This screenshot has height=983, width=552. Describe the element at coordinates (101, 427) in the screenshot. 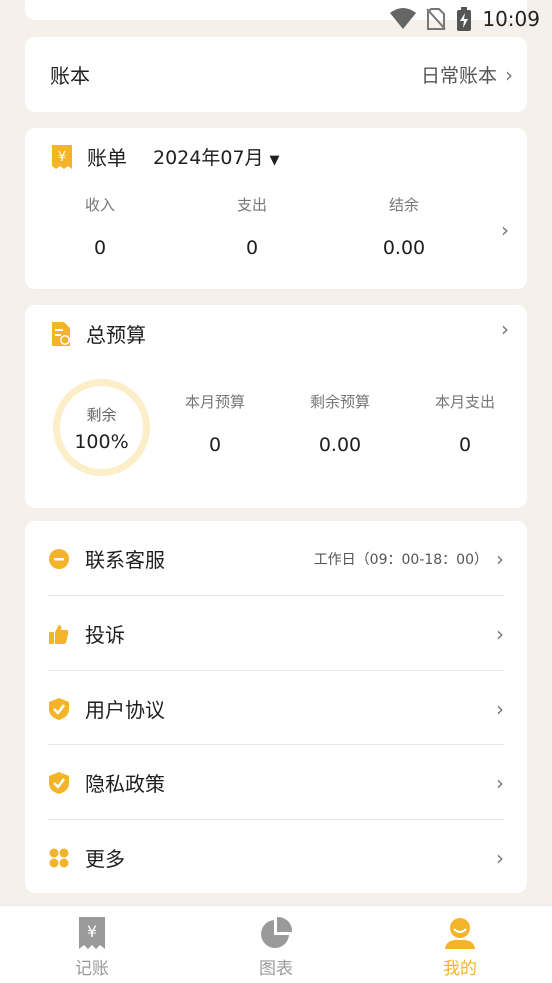

I see `budget-remaining-ring: 剩余 100%` at that location.